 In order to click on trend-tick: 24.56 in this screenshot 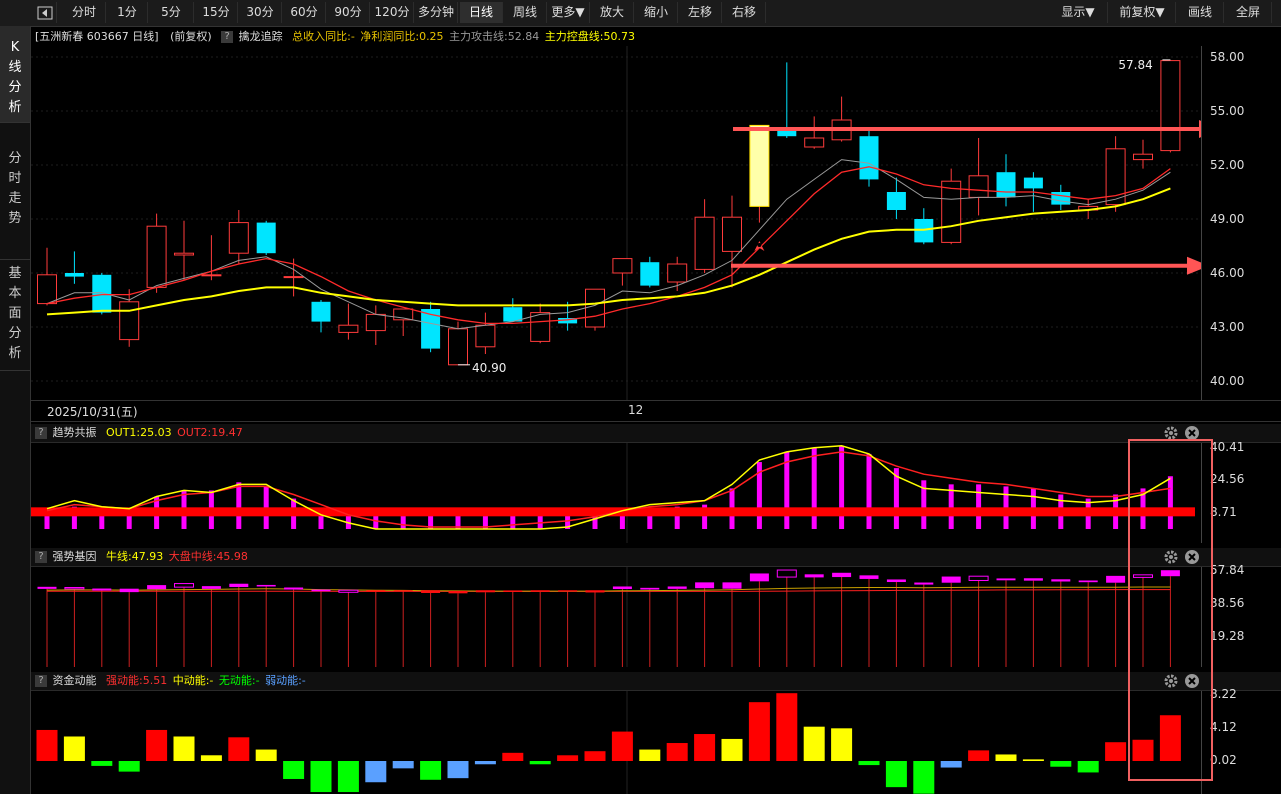, I will do `click(1227, 479)`.